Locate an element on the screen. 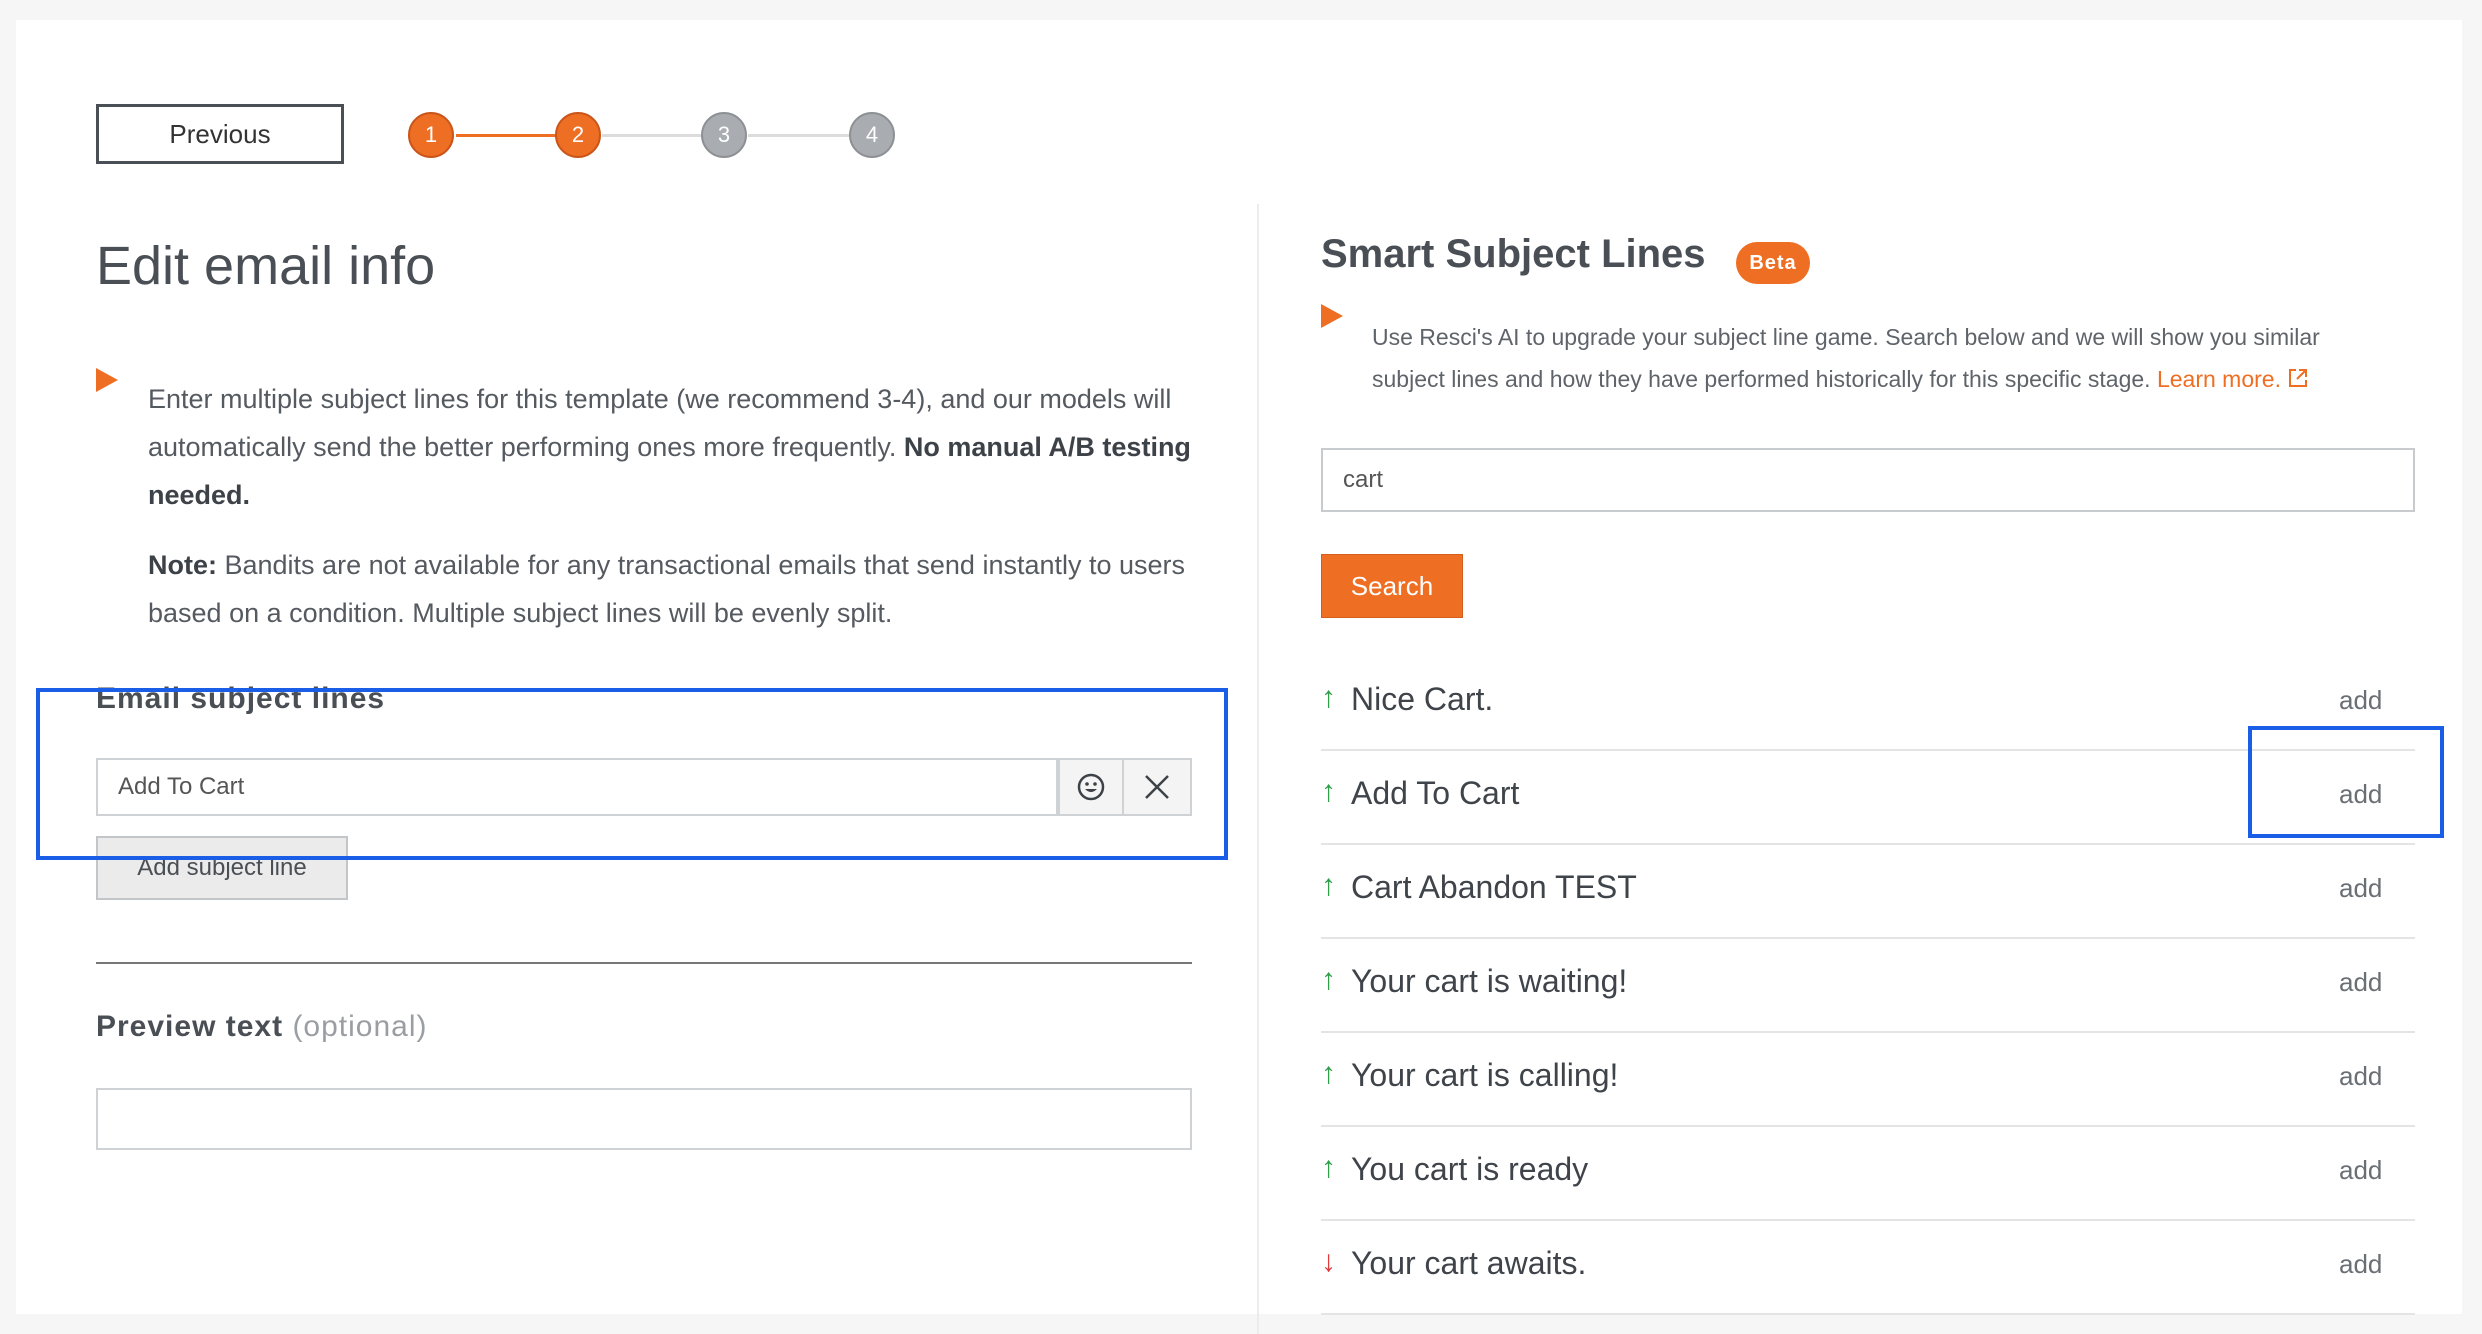 The image size is (2482, 1334). step-1: 1 is located at coordinates (431, 135).